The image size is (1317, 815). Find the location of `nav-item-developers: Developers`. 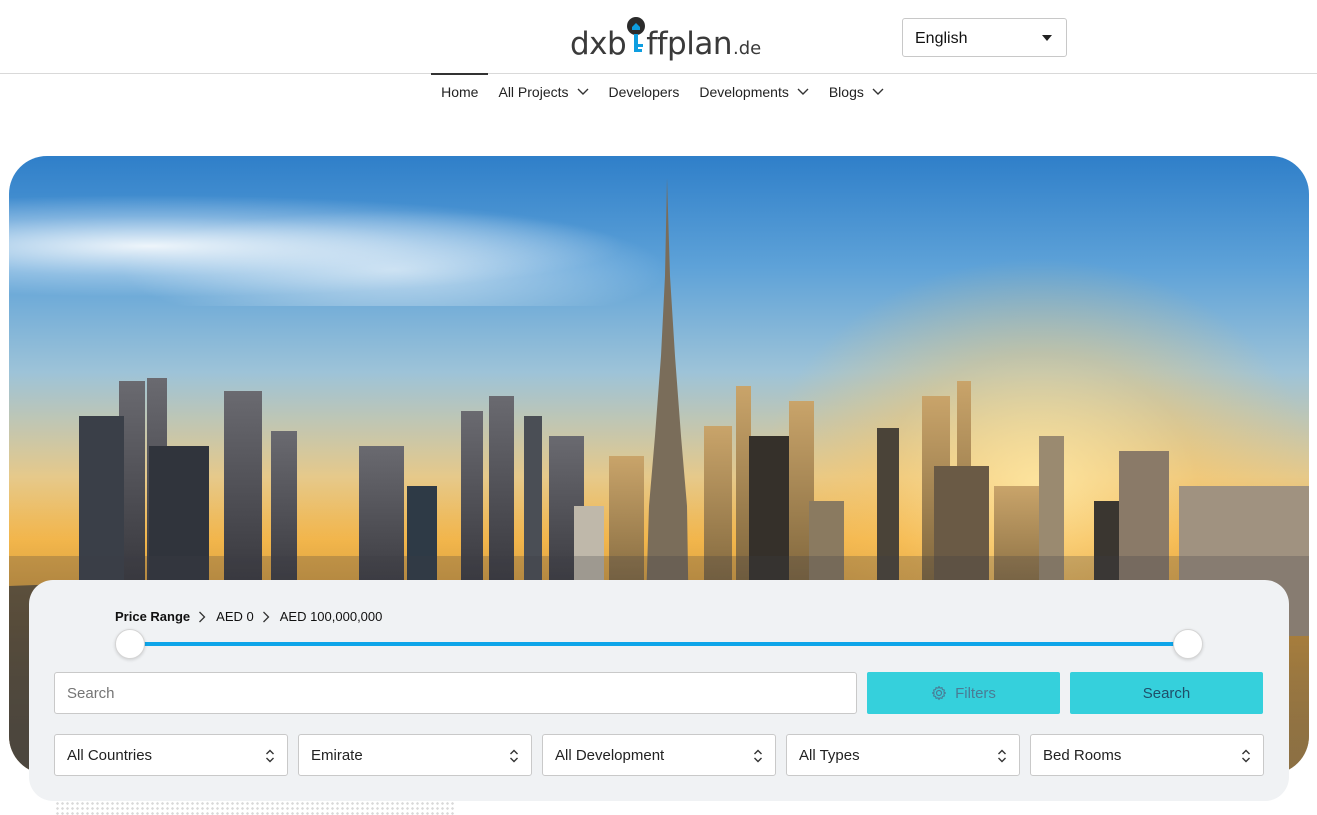

nav-item-developers: Developers is located at coordinates (644, 92).